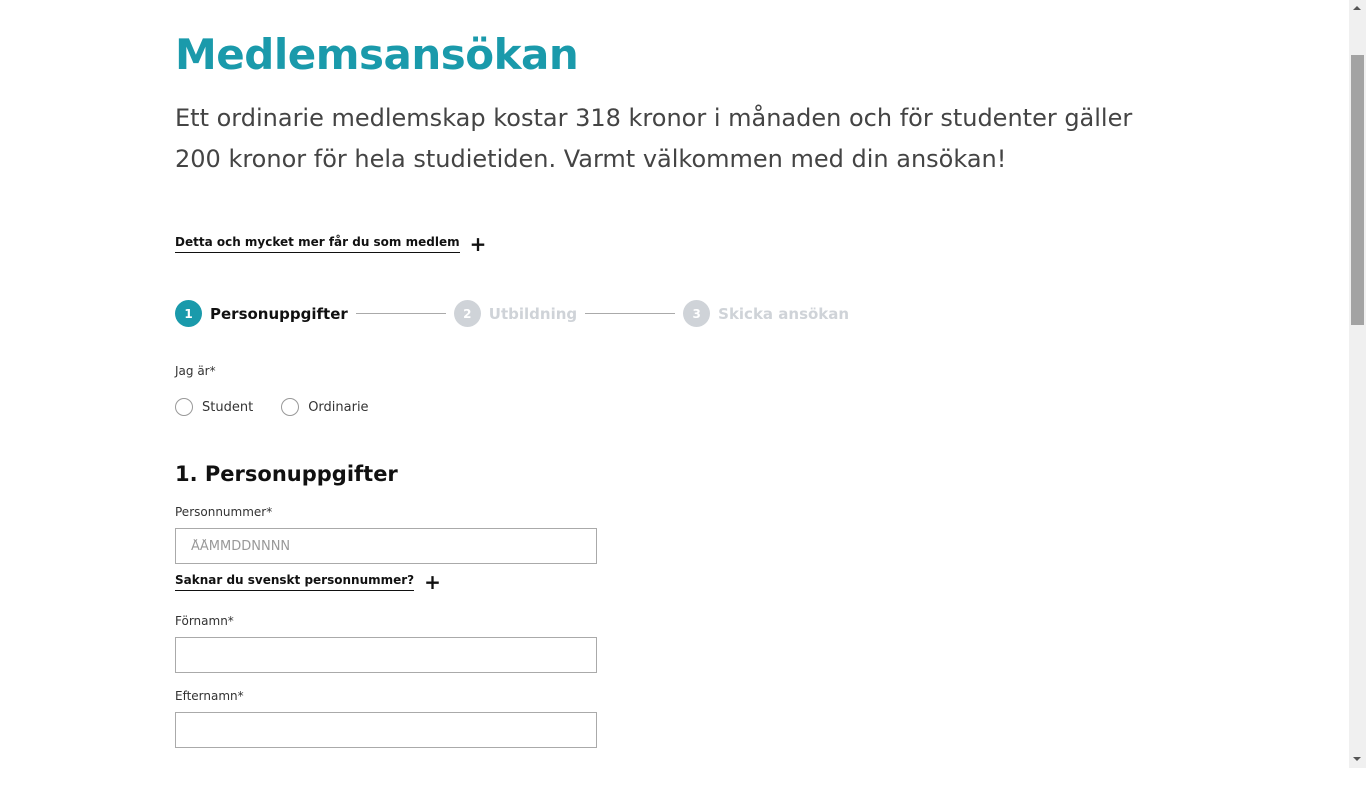  What do you see at coordinates (1357, 8) in the screenshot?
I see `scroll-up-arrow-icon` at bounding box center [1357, 8].